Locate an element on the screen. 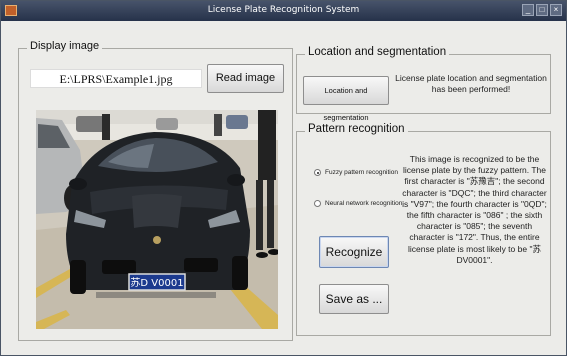 The image size is (567, 358). neural-recognition-radio: Neural network recognition is located at coordinates (358, 203).